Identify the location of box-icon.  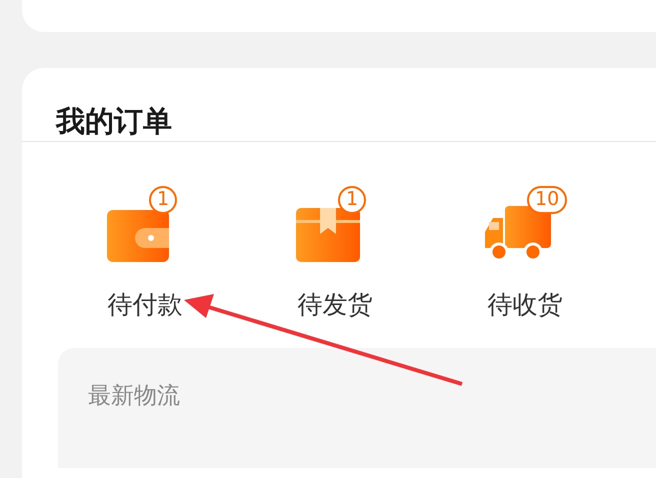
(328, 235).